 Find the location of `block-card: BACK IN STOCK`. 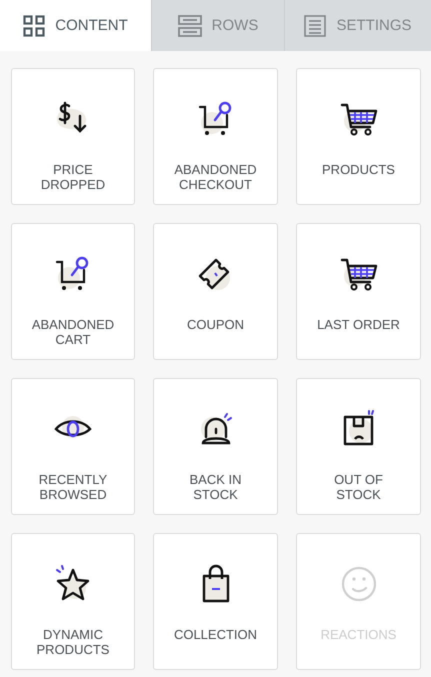

block-card: BACK IN STOCK is located at coordinates (215, 446).